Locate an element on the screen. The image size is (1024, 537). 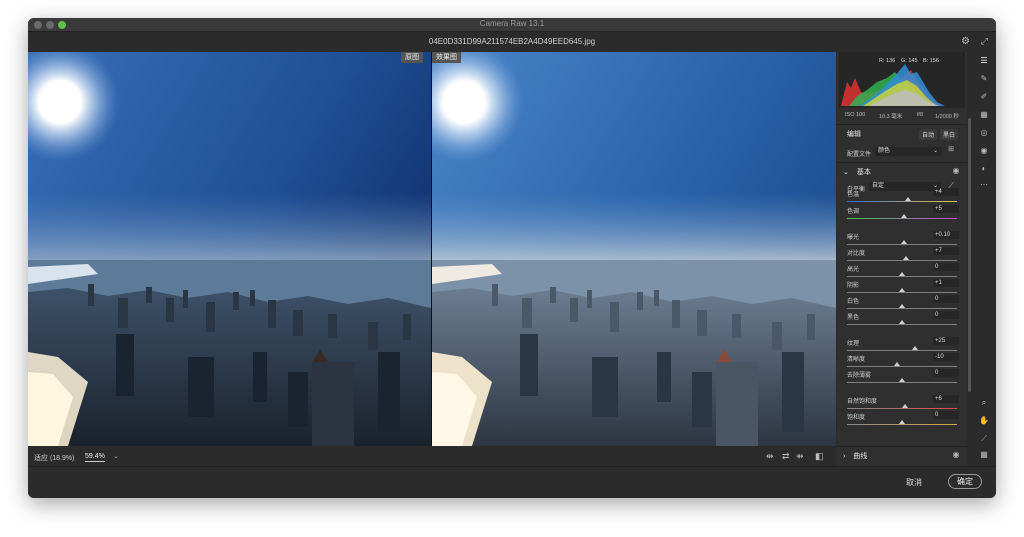
slider-label: 纹理 is located at coordinates (853, 344).